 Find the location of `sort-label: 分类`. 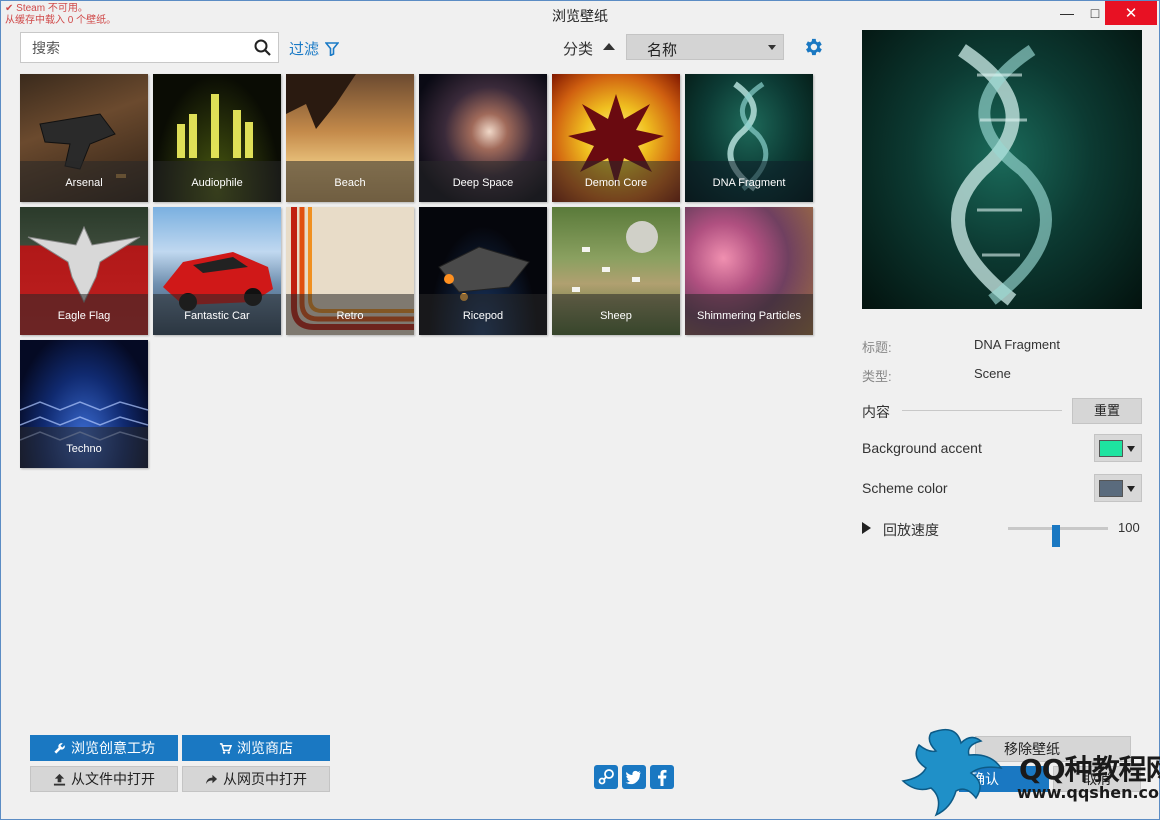

sort-label: 分类 is located at coordinates (578, 49).